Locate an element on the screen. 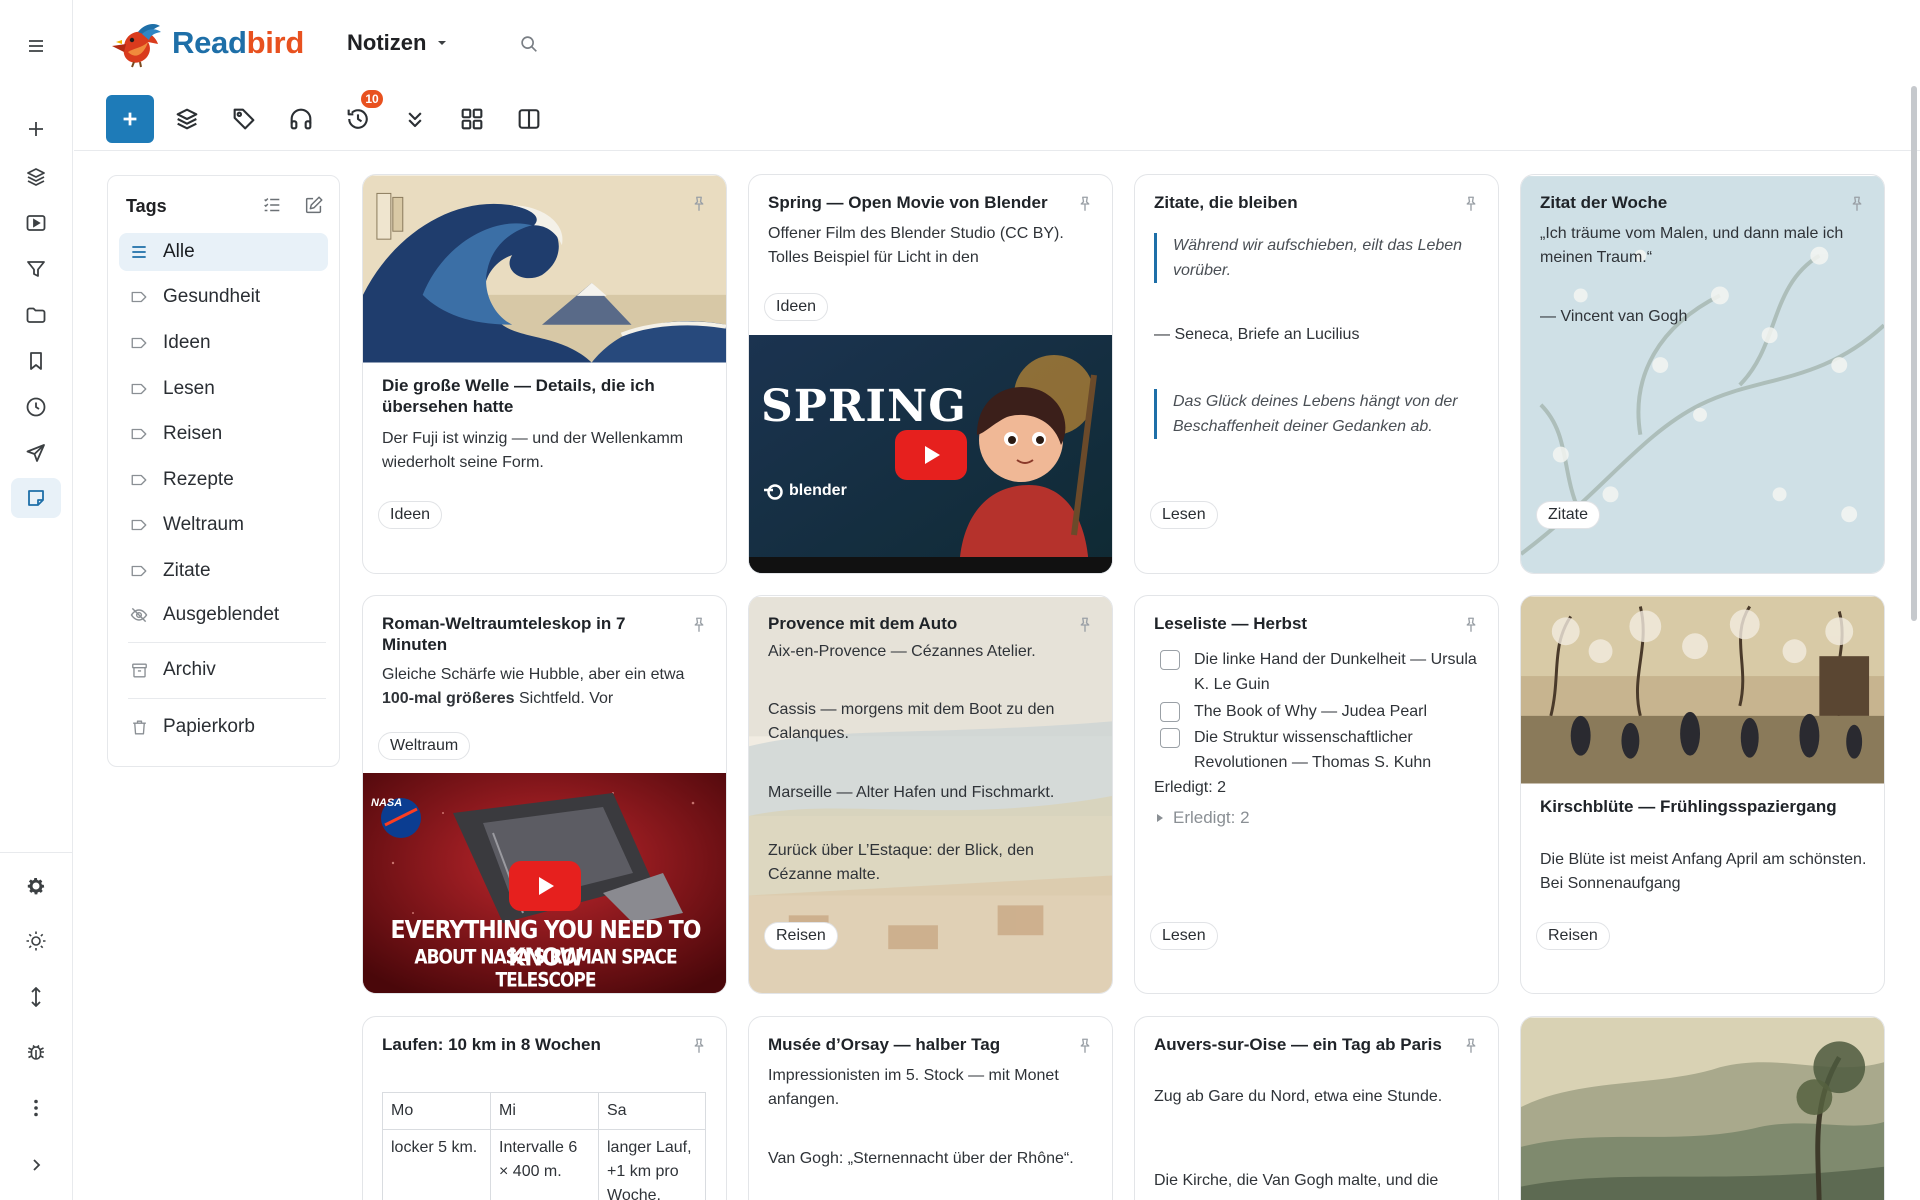 The width and height of the screenshot is (1920, 1200). gear-icon is located at coordinates (36, 886).